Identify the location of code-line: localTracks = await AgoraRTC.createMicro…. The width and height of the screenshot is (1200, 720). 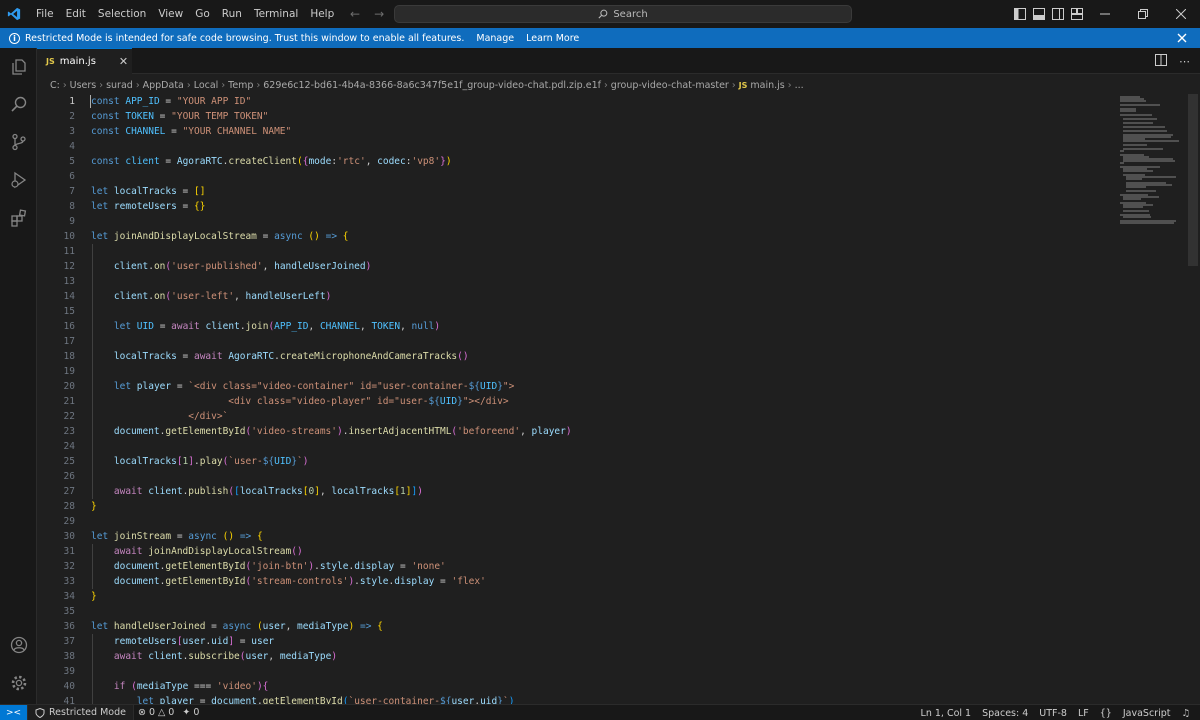
(291, 356).